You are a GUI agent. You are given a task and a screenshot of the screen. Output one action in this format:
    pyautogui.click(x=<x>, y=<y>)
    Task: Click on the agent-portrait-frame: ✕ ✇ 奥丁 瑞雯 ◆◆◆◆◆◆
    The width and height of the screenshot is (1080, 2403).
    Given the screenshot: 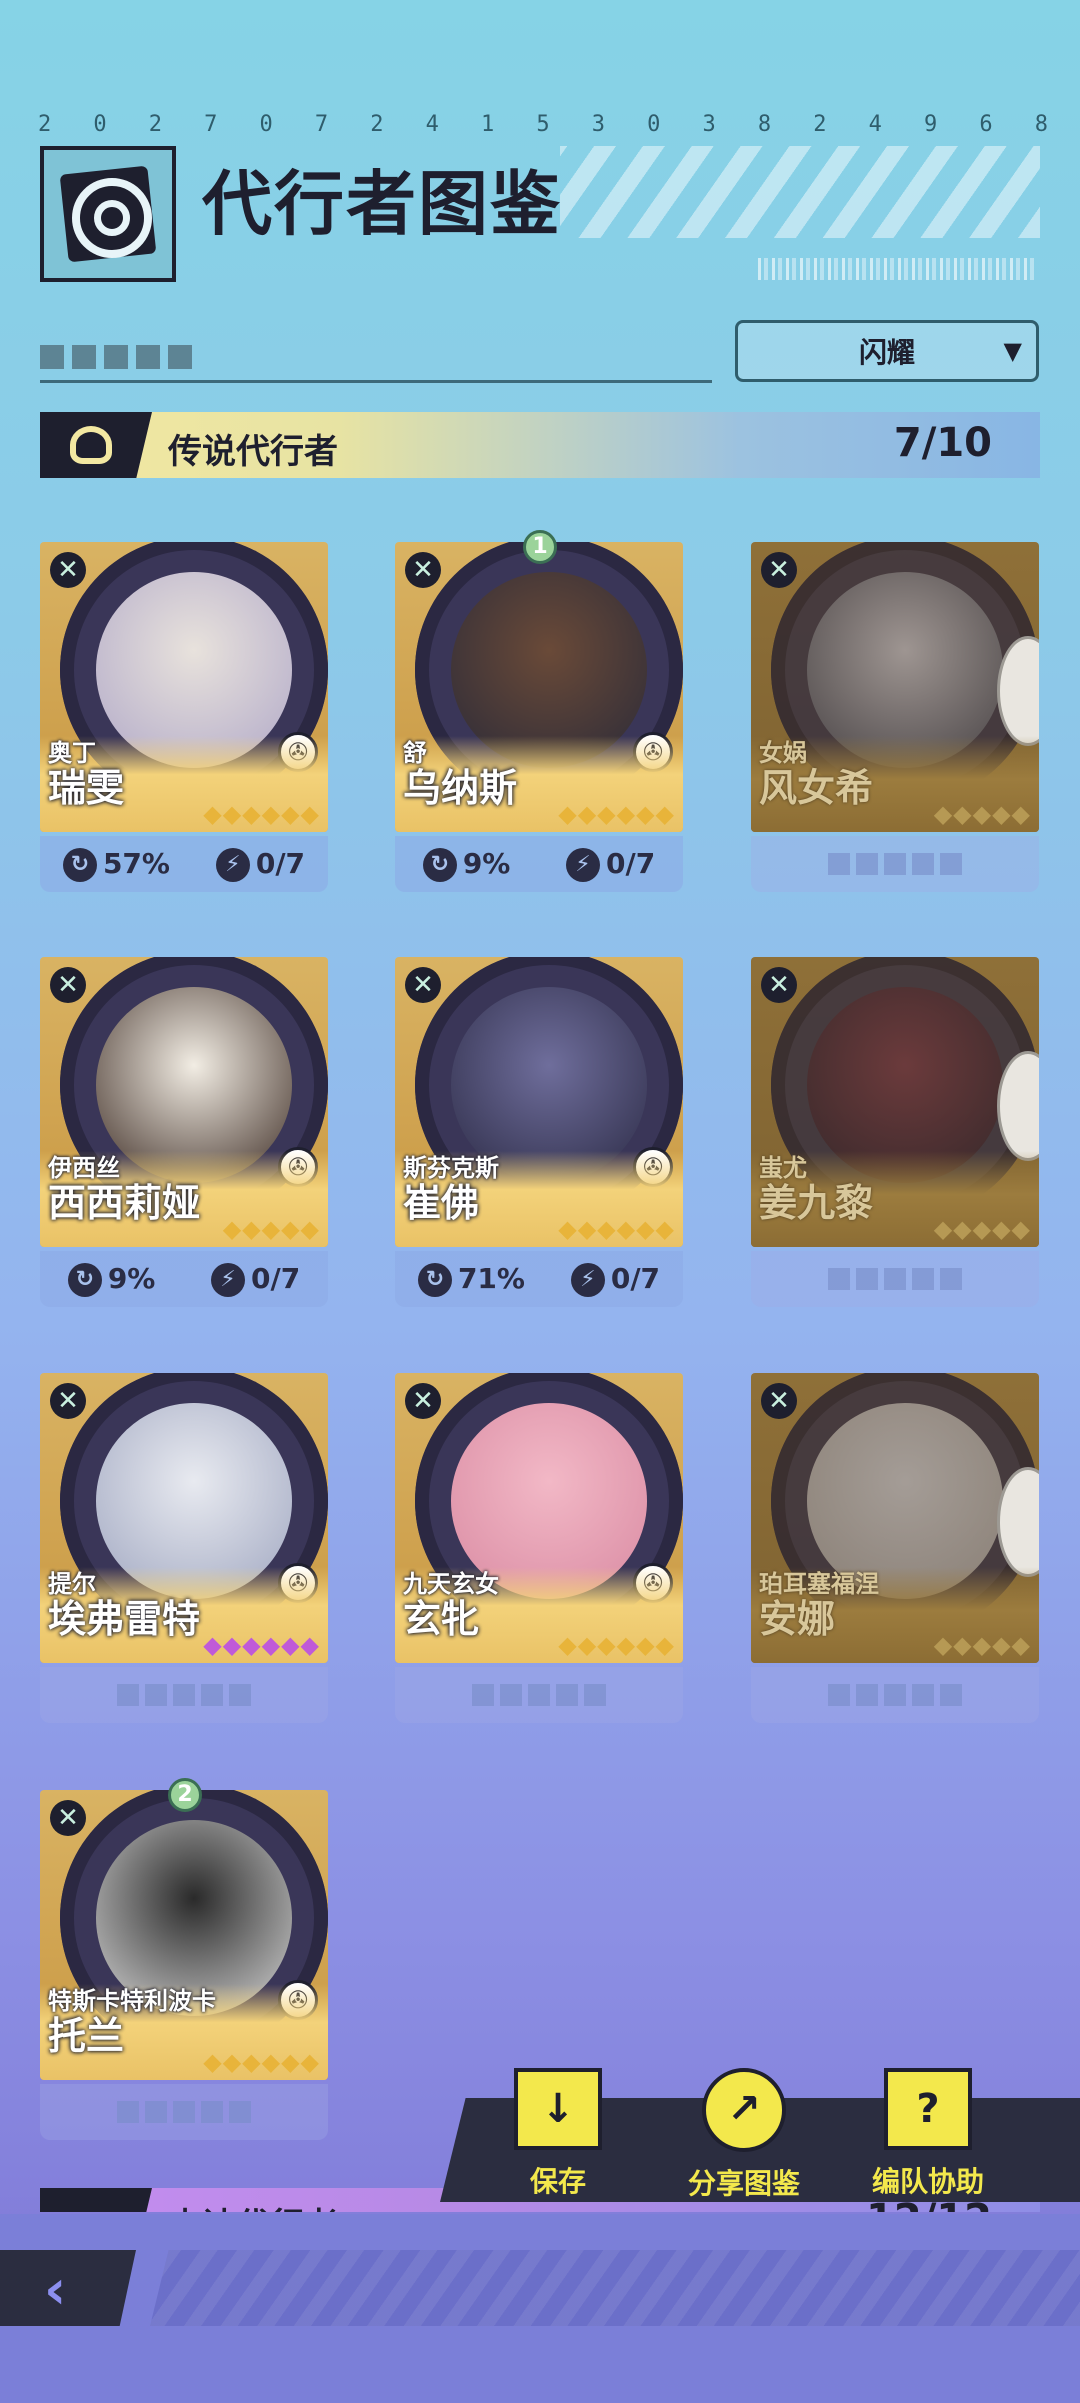 What is the action you would take?
    pyautogui.click(x=184, y=687)
    